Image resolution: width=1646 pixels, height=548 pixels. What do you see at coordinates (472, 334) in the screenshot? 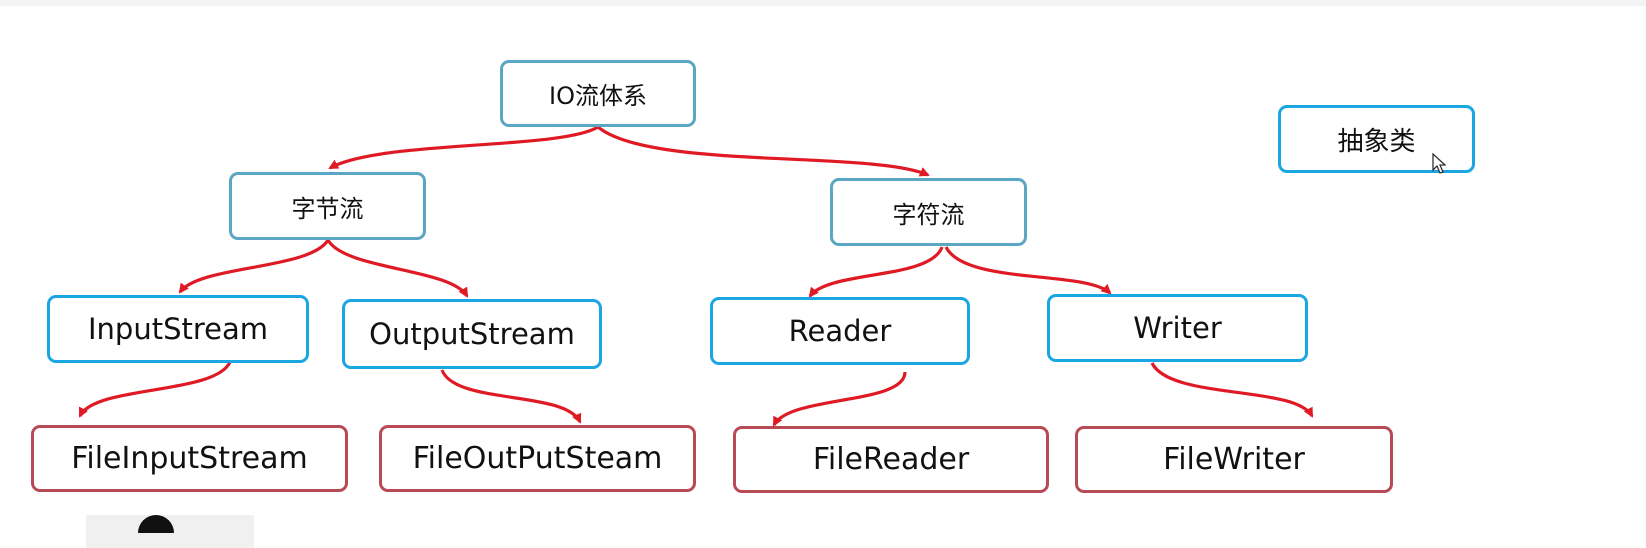
I see `node-outputstream: OutputStream` at bounding box center [472, 334].